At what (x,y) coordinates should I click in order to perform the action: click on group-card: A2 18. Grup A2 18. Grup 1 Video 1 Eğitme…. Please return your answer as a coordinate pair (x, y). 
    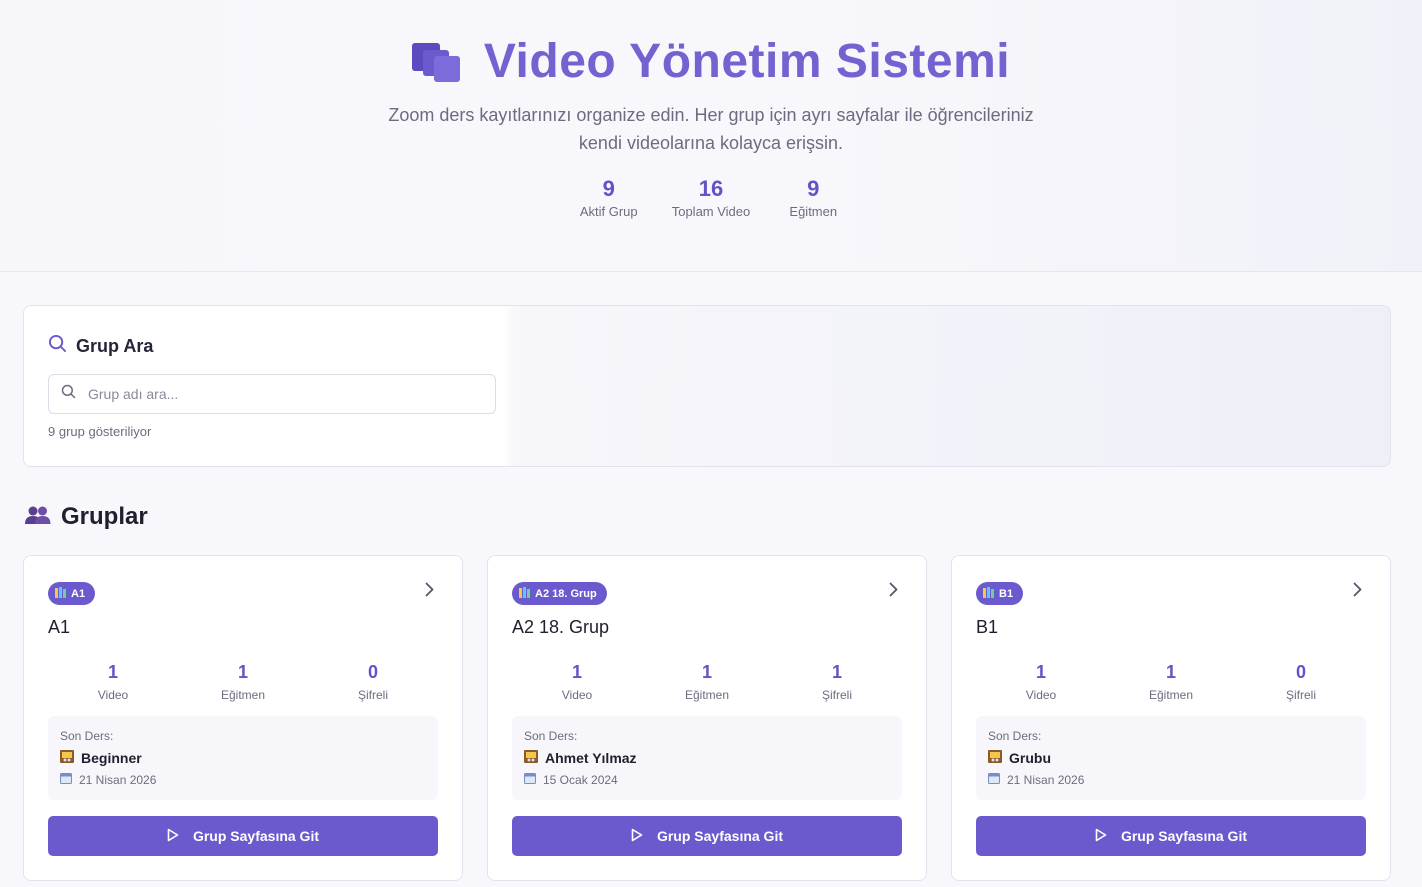
    Looking at the image, I should click on (707, 718).